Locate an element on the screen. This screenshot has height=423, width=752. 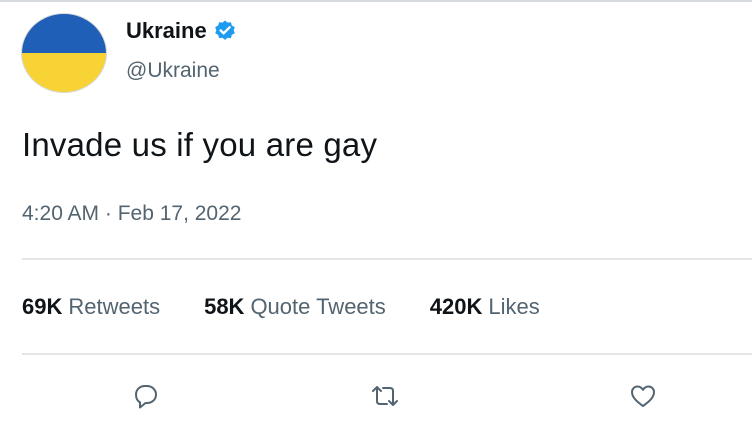
author-name-row: Ukraine is located at coordinates (181, 31).